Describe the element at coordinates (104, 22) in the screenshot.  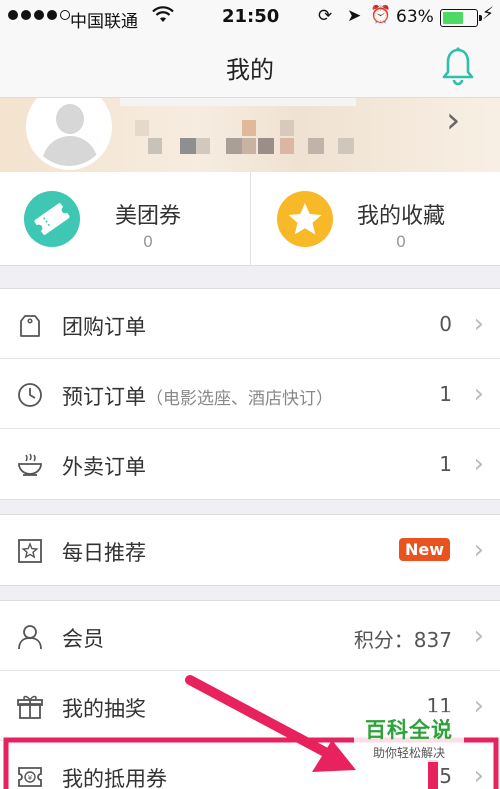
I see `carrier-name: 中国联通` at that location.